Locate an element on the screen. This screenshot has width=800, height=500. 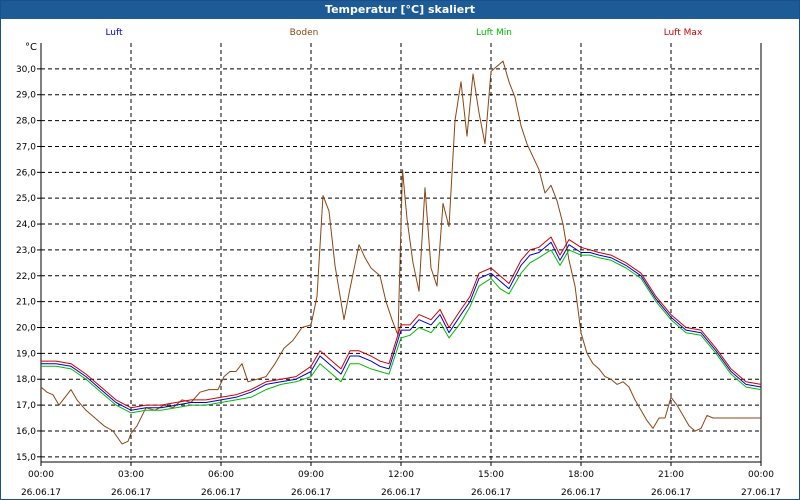
y-tick-label: 27,0 is located at coordinates (26, 147).